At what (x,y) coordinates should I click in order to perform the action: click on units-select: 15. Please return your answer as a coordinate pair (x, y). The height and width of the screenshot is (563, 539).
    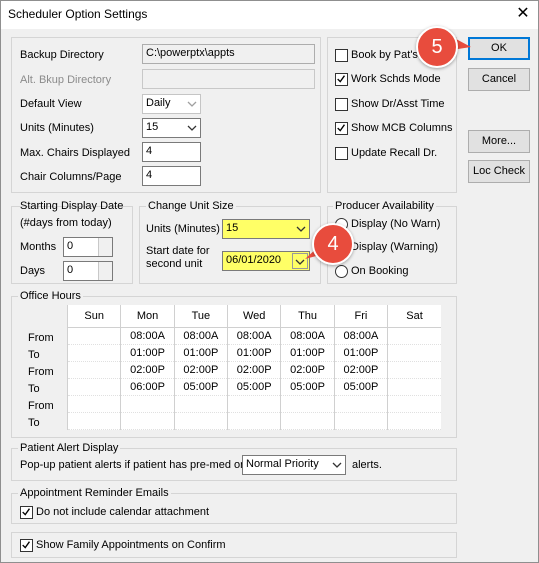
    Looking at the image, I should click on (171, 128).